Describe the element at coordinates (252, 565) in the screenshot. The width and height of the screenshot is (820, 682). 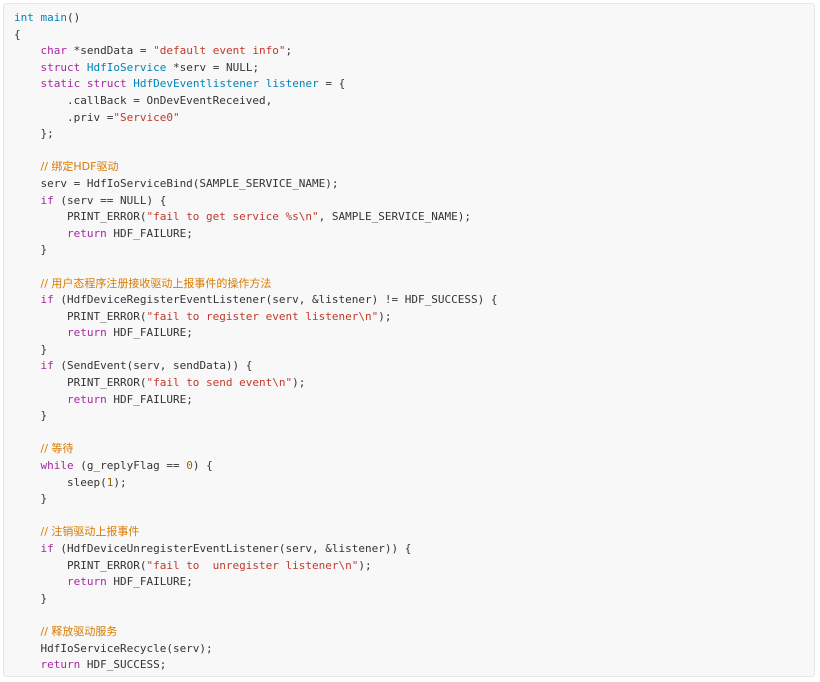
I see `code-token: "fail to unregister listener\n"` at that location.